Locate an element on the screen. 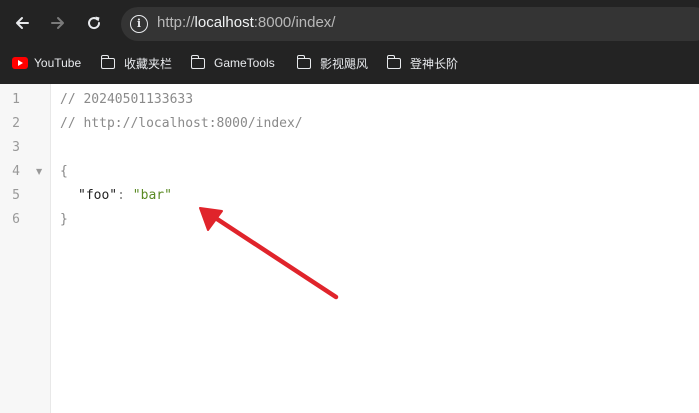 The image size is (699, 413). arrow-right-icon is located at coordinates (57, 23).